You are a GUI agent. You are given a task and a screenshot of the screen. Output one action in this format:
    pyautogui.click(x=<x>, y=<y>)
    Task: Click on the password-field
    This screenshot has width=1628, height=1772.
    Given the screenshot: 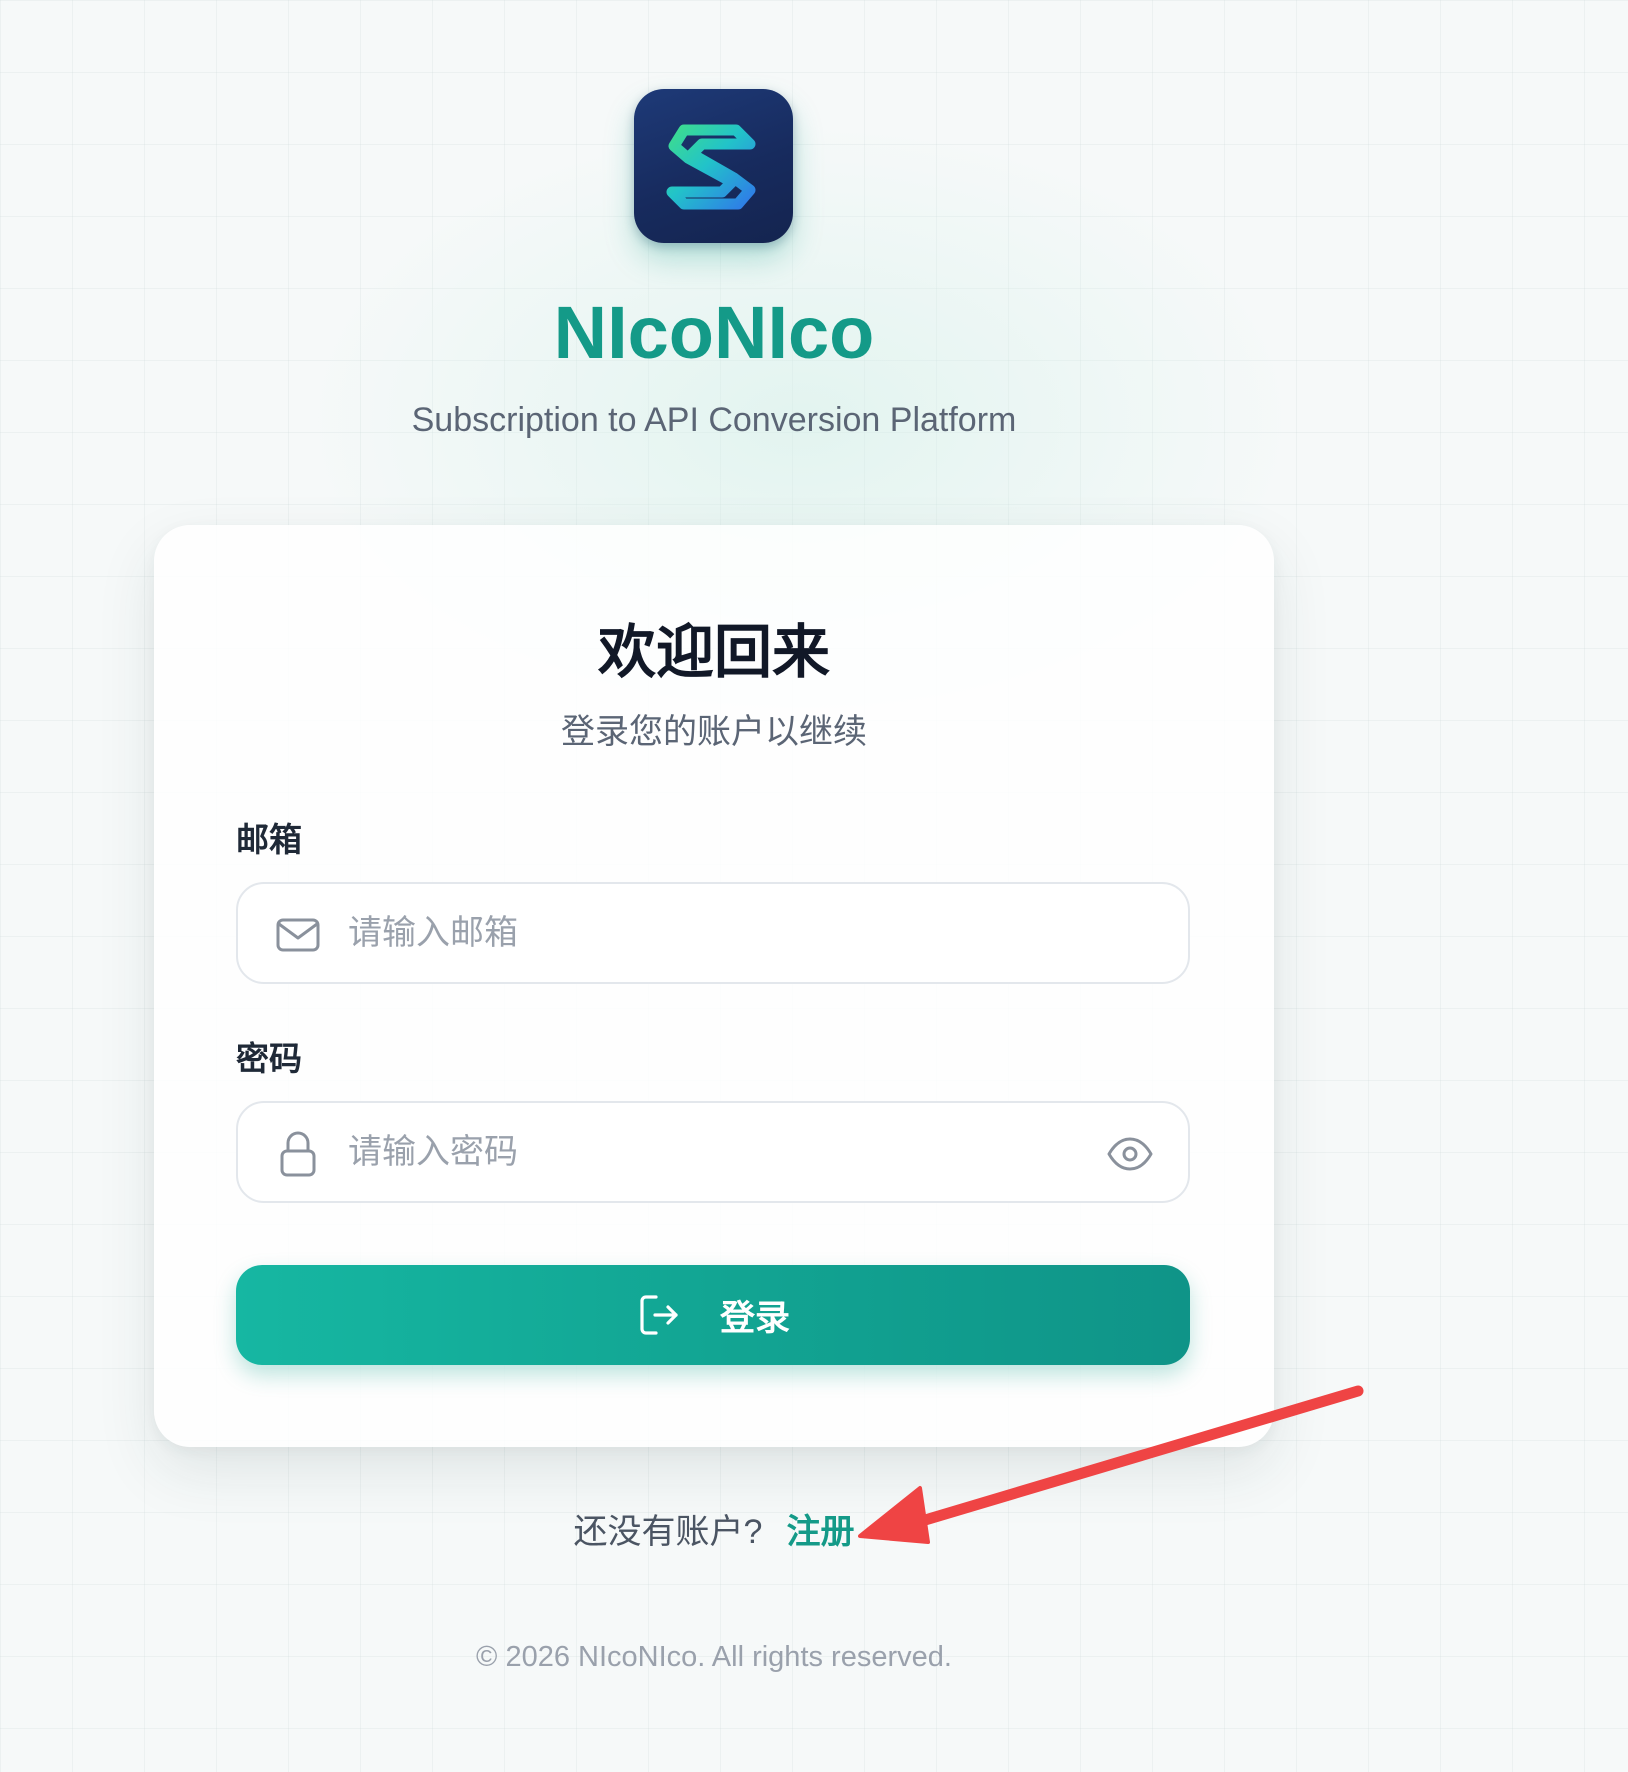 What is the action you would take?
    pyautogui.click(x=713, y=1152)
    